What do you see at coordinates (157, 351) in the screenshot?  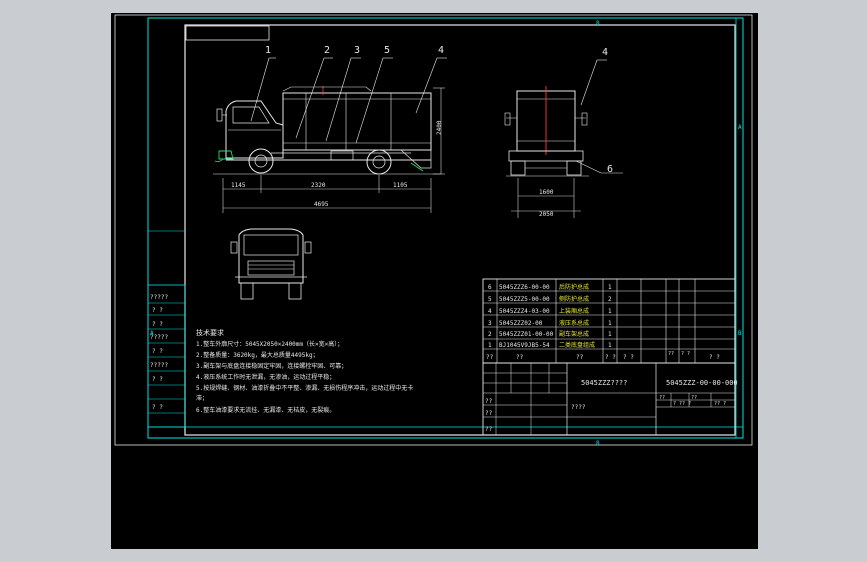 I see `strip-cell-4: ? ?` at bounding box center [157, 351].